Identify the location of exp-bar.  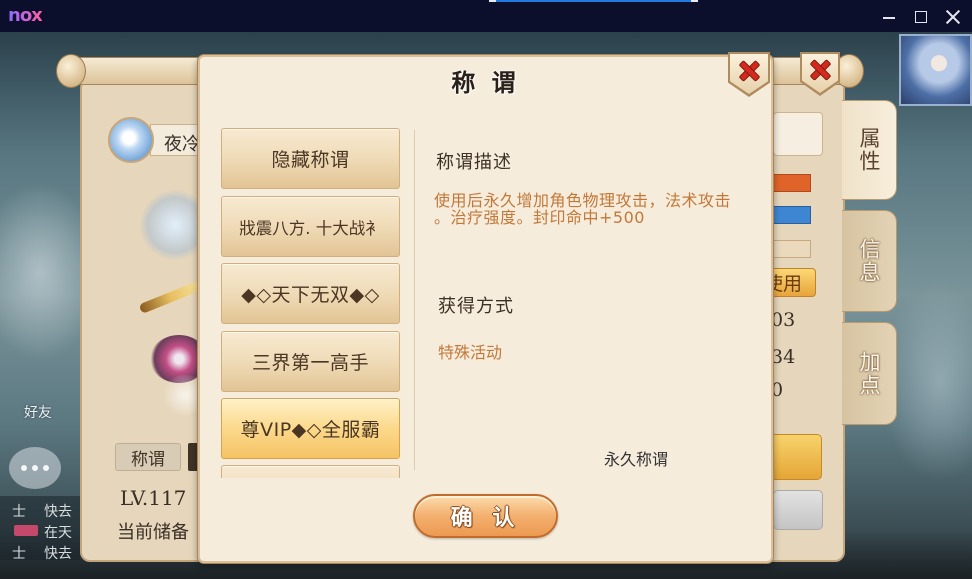
(792, 249).